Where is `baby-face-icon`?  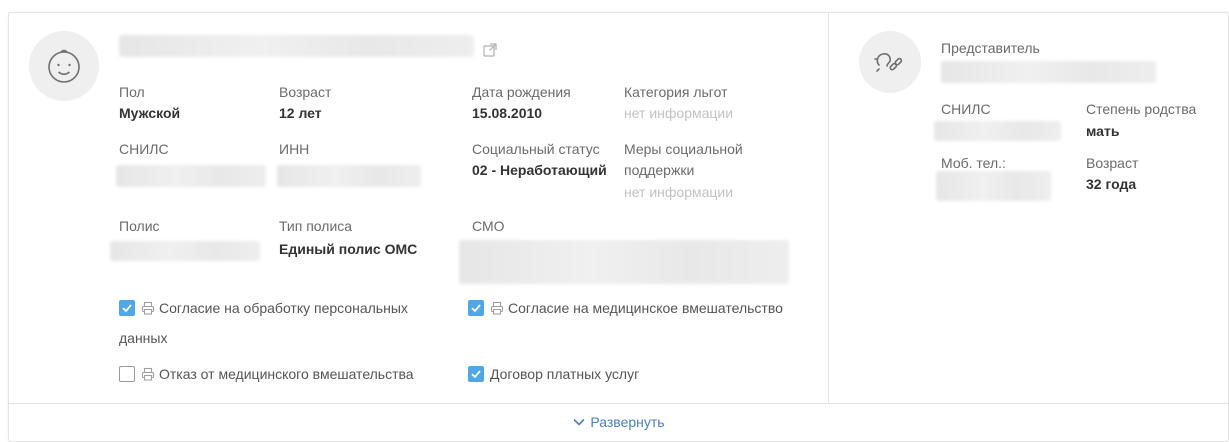 baby-face-icon is located at coordinates (64, 66).